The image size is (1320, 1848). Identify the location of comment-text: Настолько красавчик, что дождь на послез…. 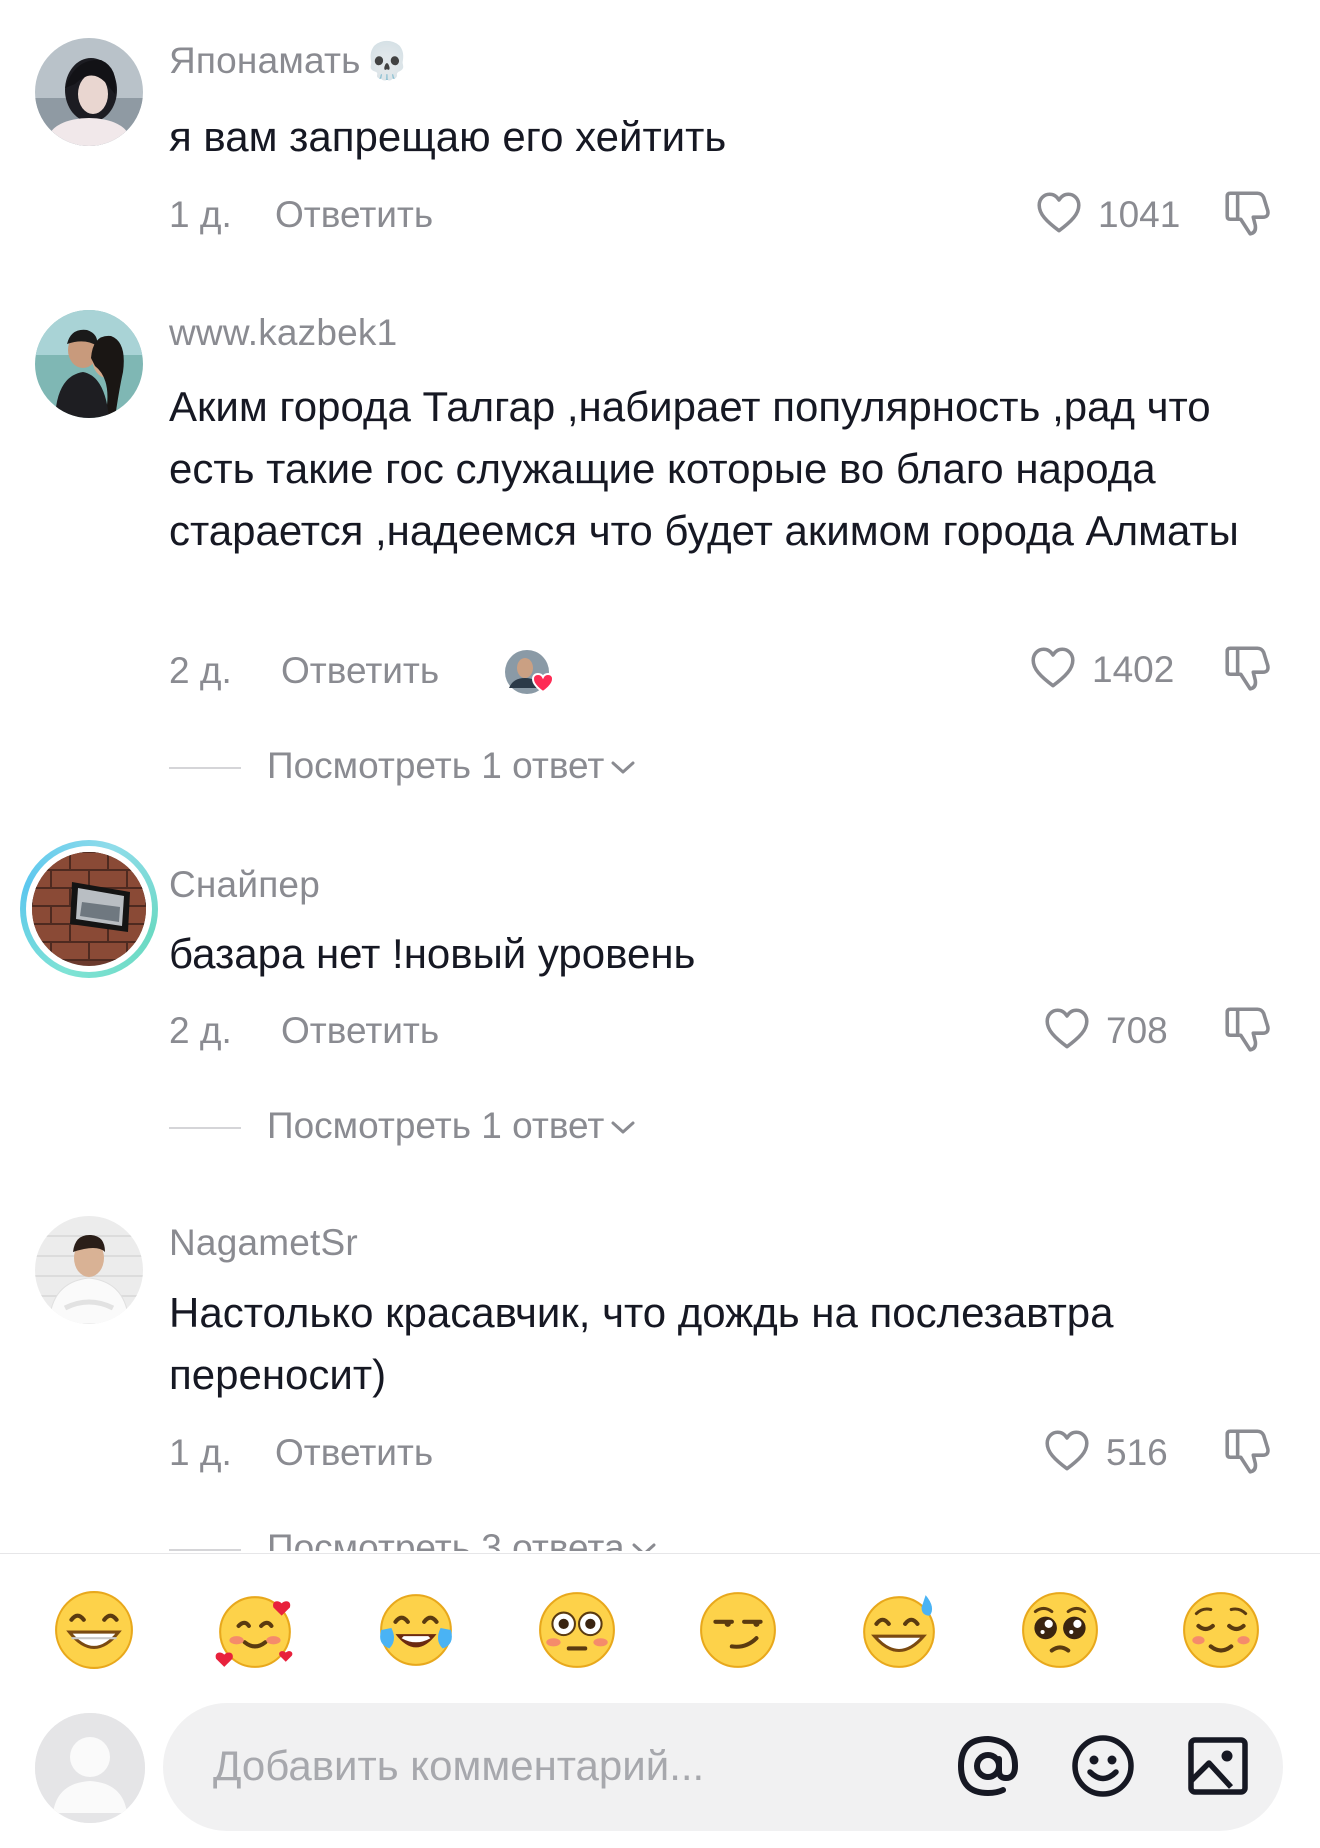
(641, 1343).